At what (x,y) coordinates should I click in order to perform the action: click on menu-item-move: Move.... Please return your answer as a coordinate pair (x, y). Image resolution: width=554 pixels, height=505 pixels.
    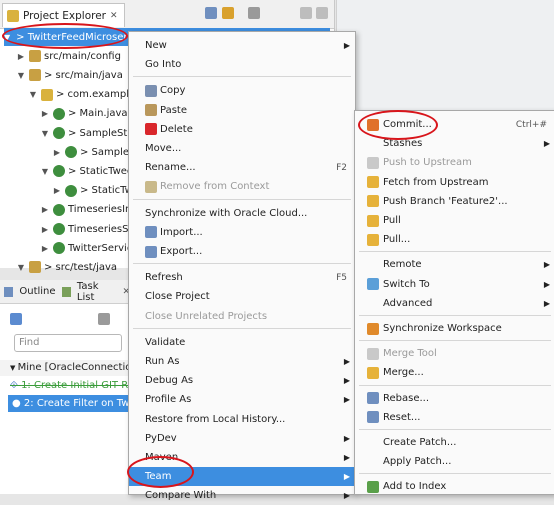
    Looking at the image, I should click on (242, 148).